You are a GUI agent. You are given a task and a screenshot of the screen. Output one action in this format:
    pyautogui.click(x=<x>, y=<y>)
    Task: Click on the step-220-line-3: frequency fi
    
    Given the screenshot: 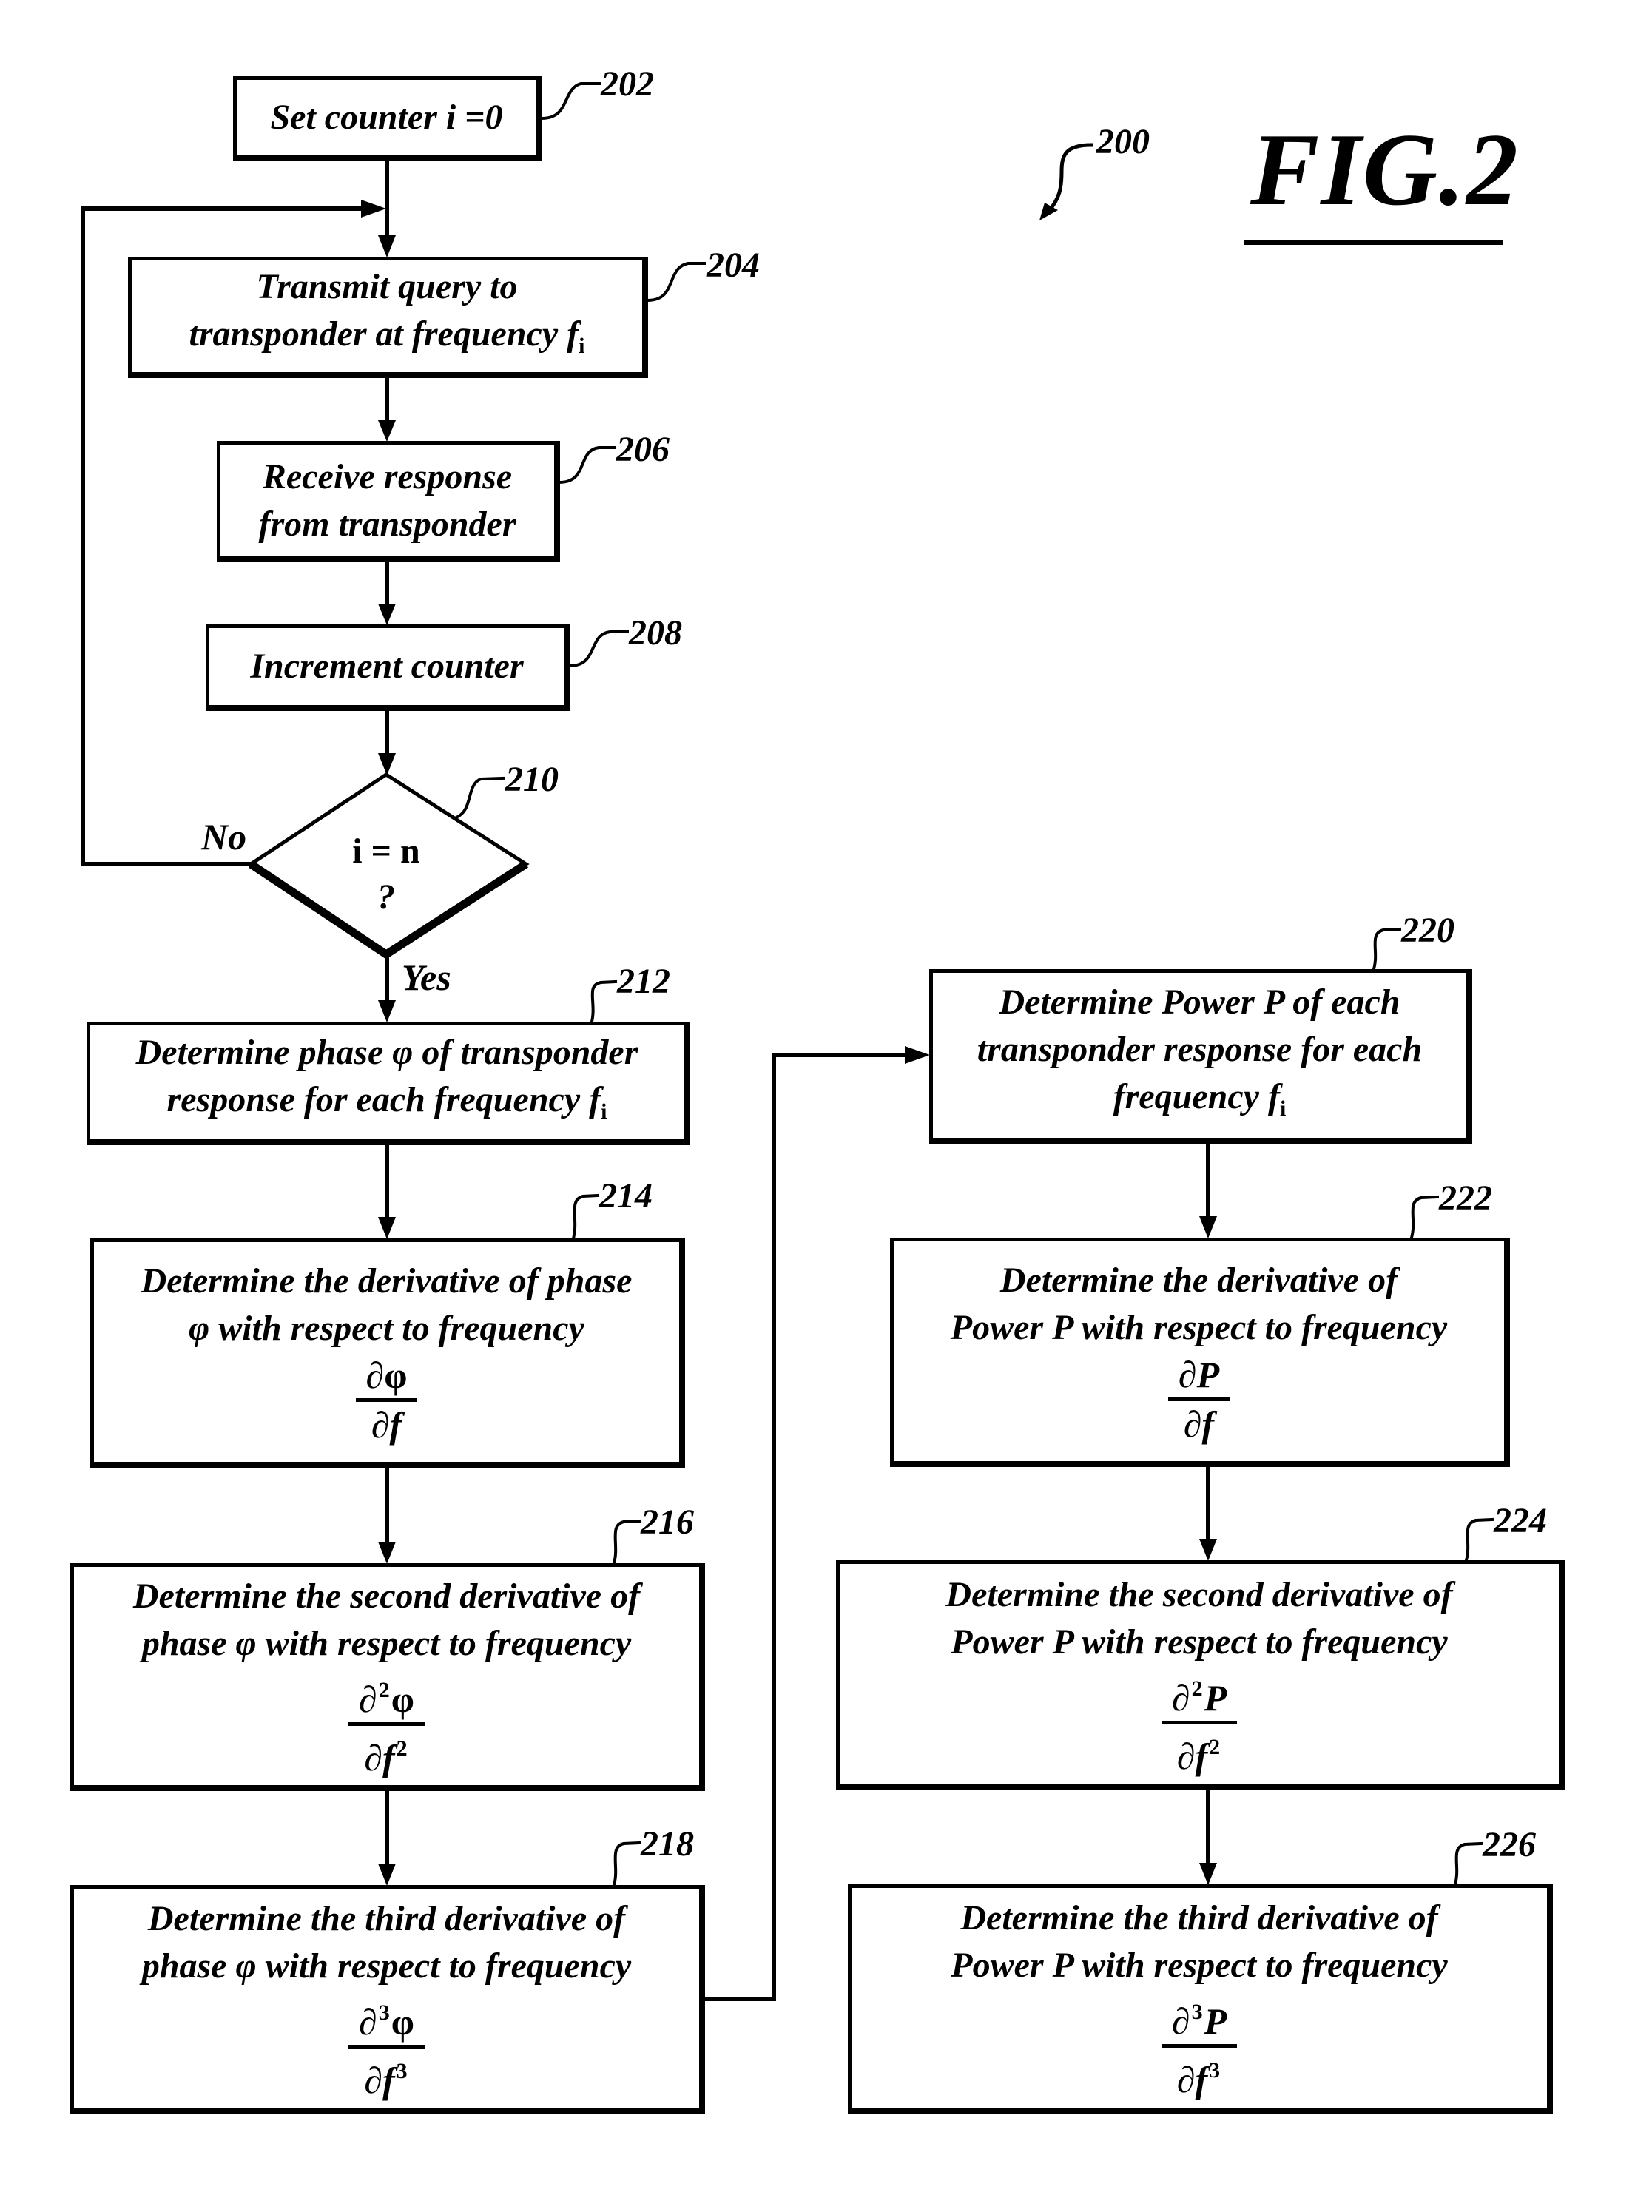 What is the action you would take?
    pyautogui.click(x=1200, y=1103)
    